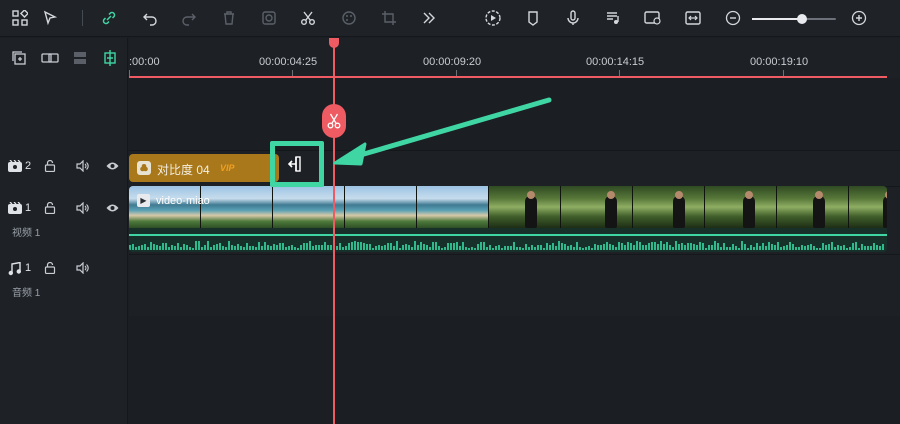  Describe the element at coordinates (26, 233) in the screenshot. I see `track-name: 视频 1` at that location.